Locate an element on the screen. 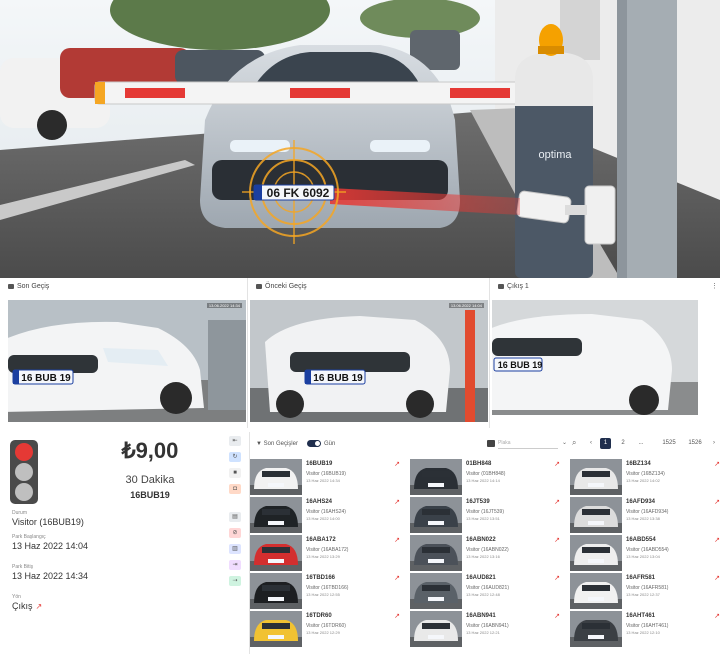 The image size is (720, 654). day-filter-toggle is located at coordinates (314, 443).